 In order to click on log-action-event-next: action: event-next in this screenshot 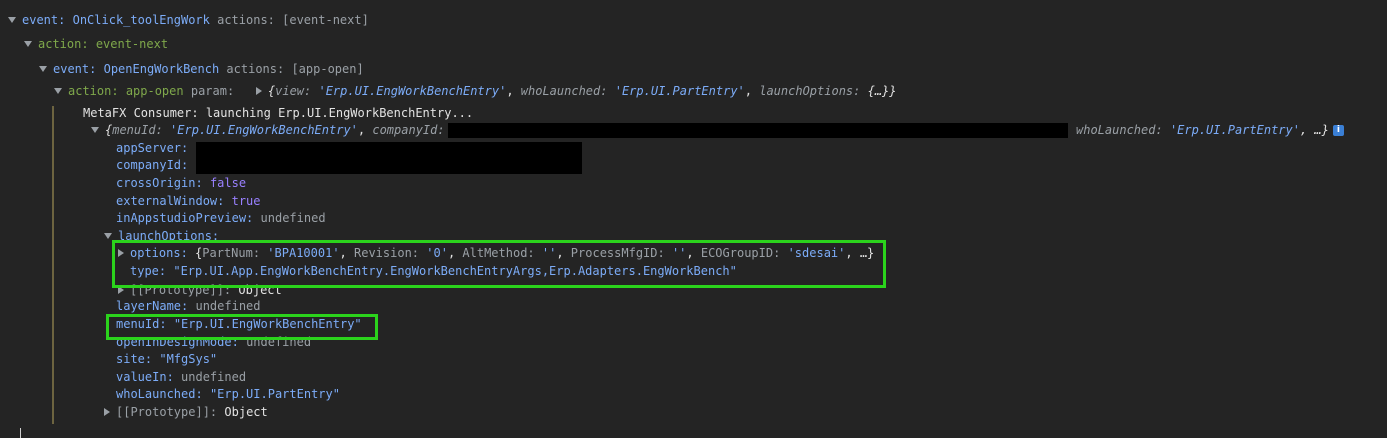, I will do `click(96, 44)`.